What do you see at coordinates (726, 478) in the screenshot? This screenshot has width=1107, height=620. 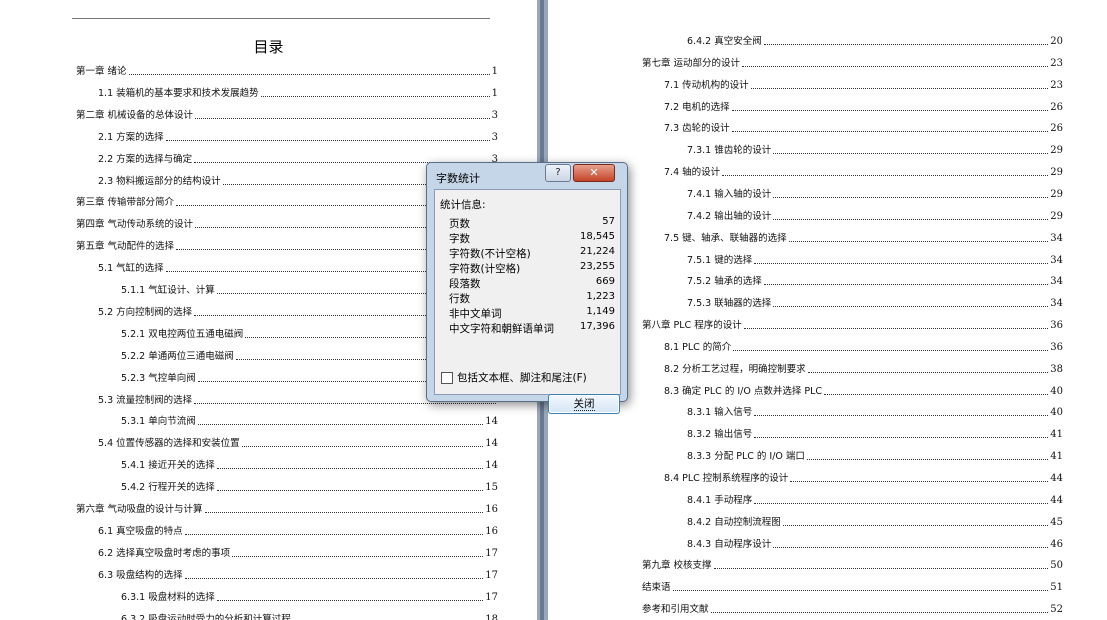 I see `toc-entry-text: 8.4 PLC 控制系统程序的设计` at bounding box center [726, 478].